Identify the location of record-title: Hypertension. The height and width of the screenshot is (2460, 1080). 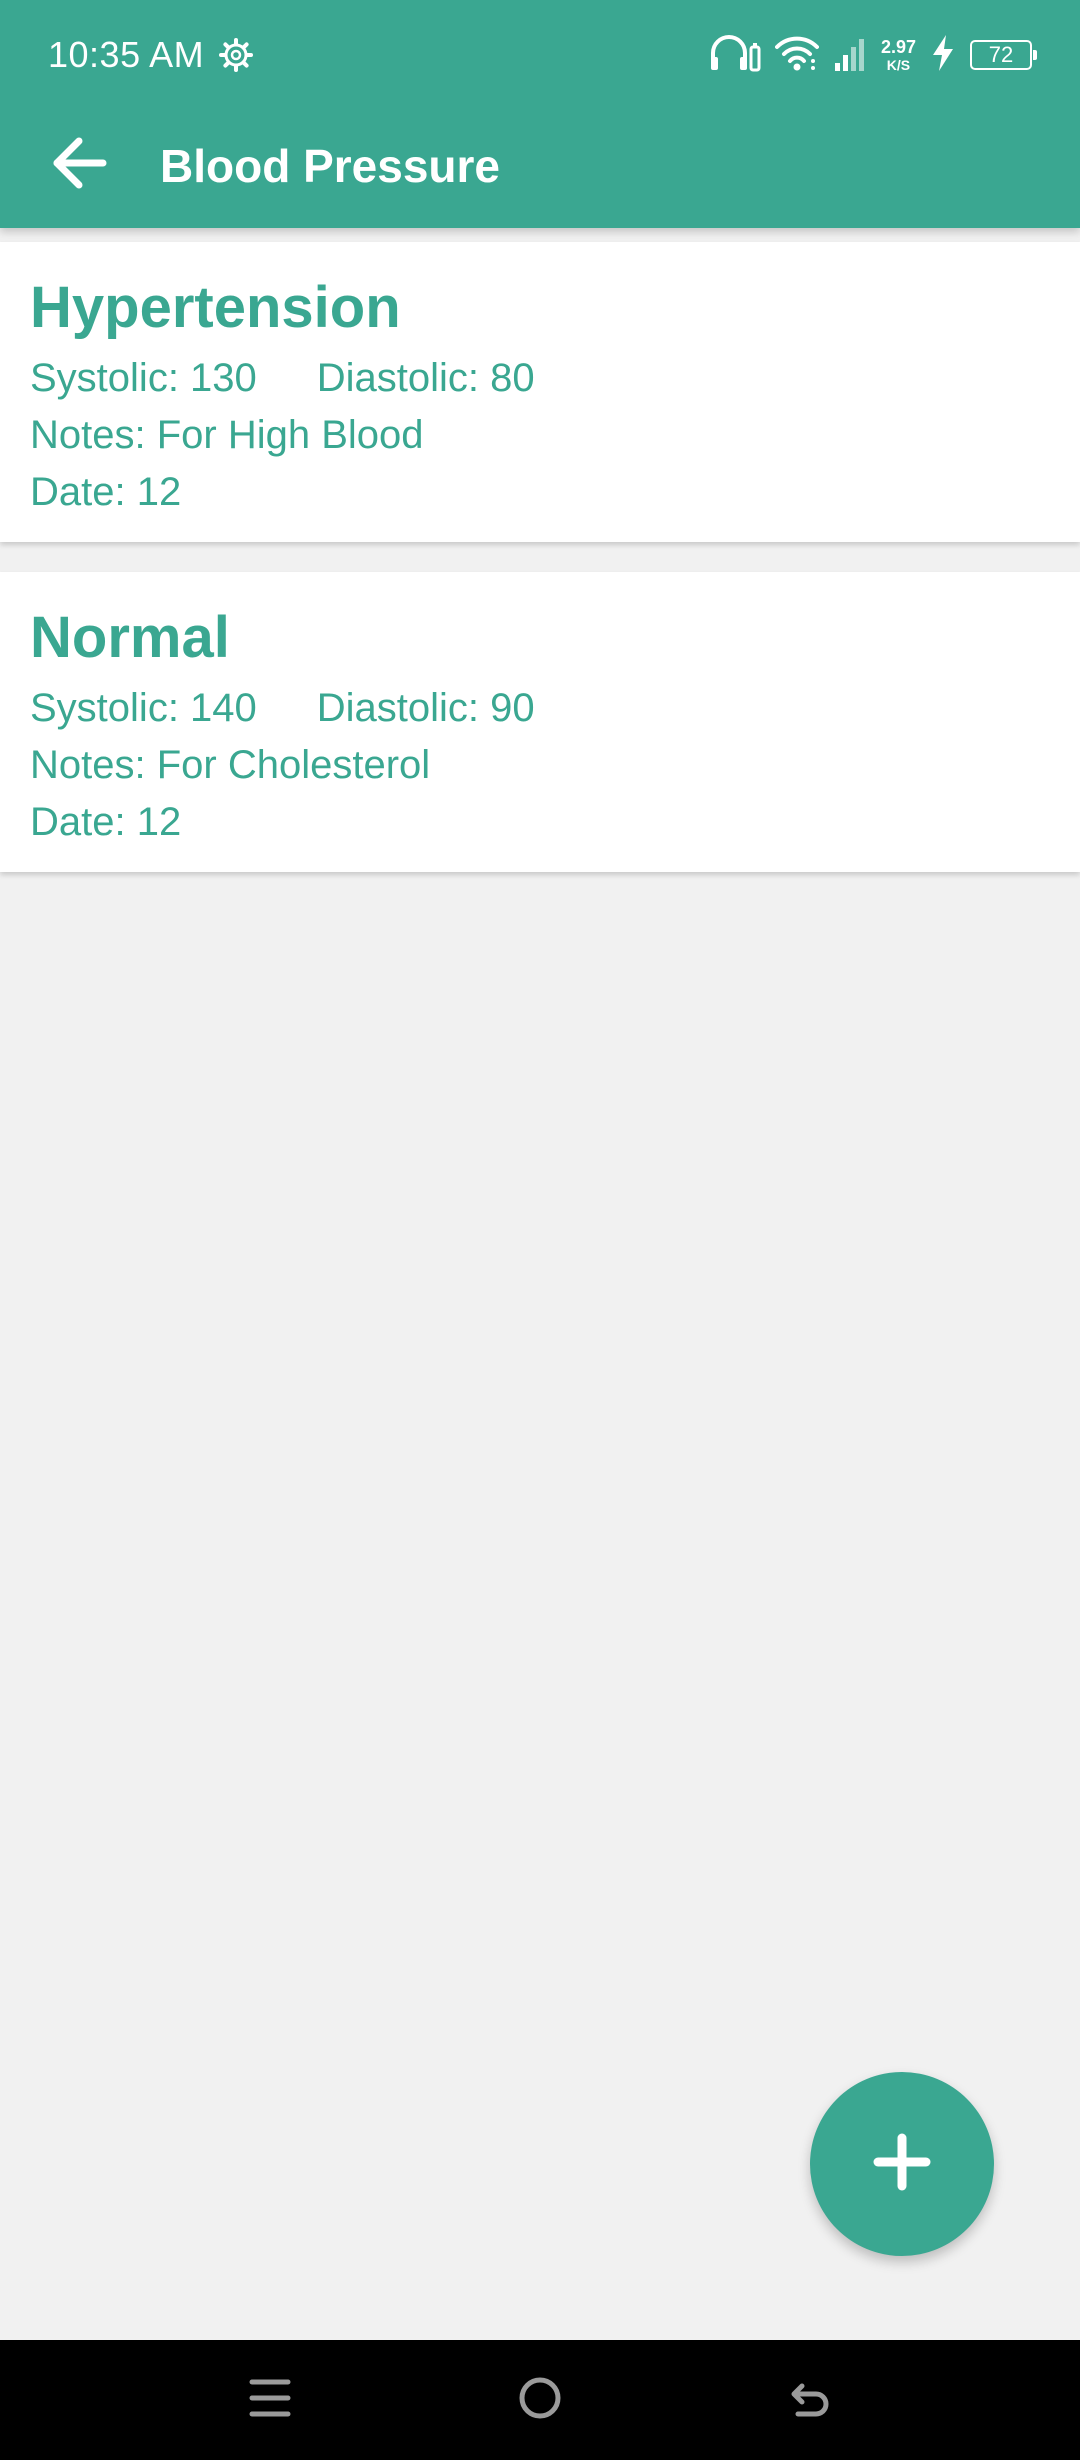
(215, 307).